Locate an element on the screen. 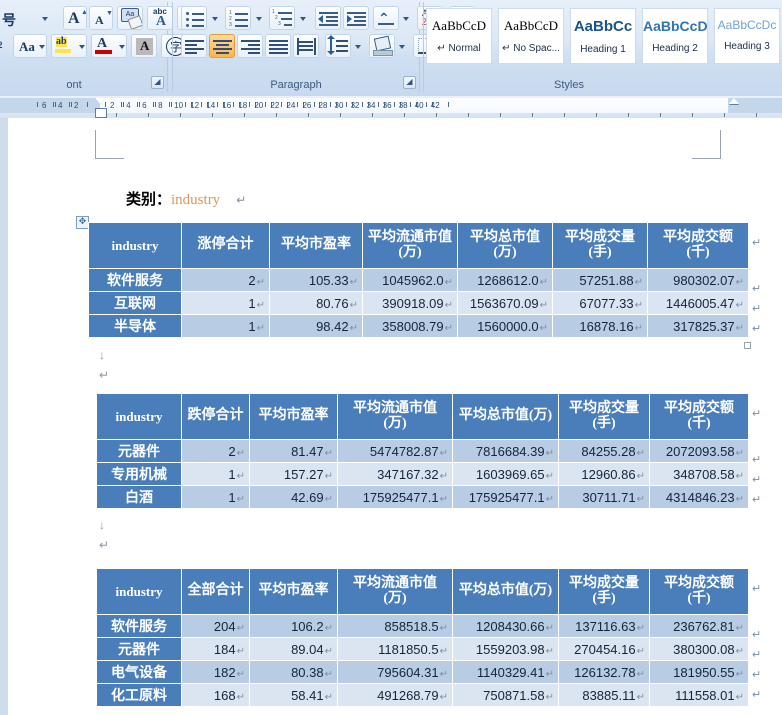 The height and width of the screenshot is (715, 782). table-cell: 348708.58↵ is located at coordinates (699, 474).